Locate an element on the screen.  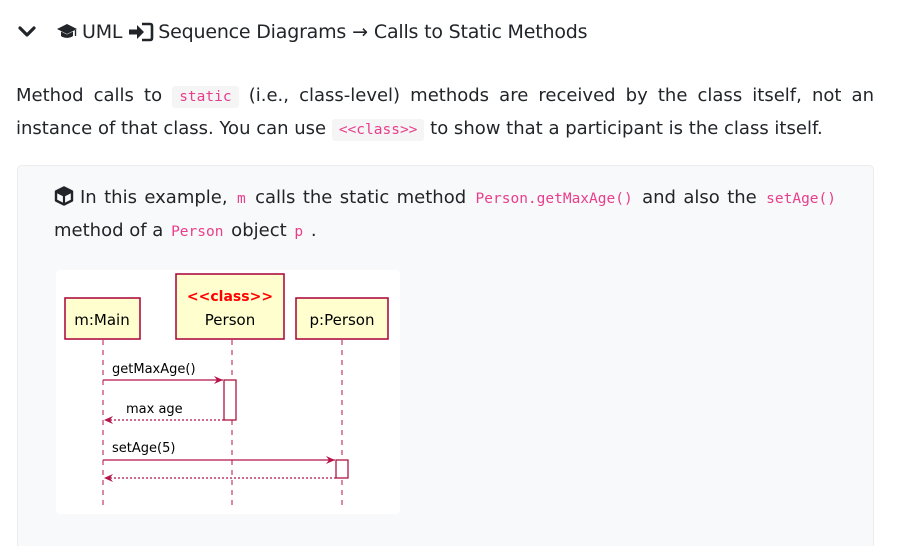
activation-person-obj is located at coordinates (342, 469).